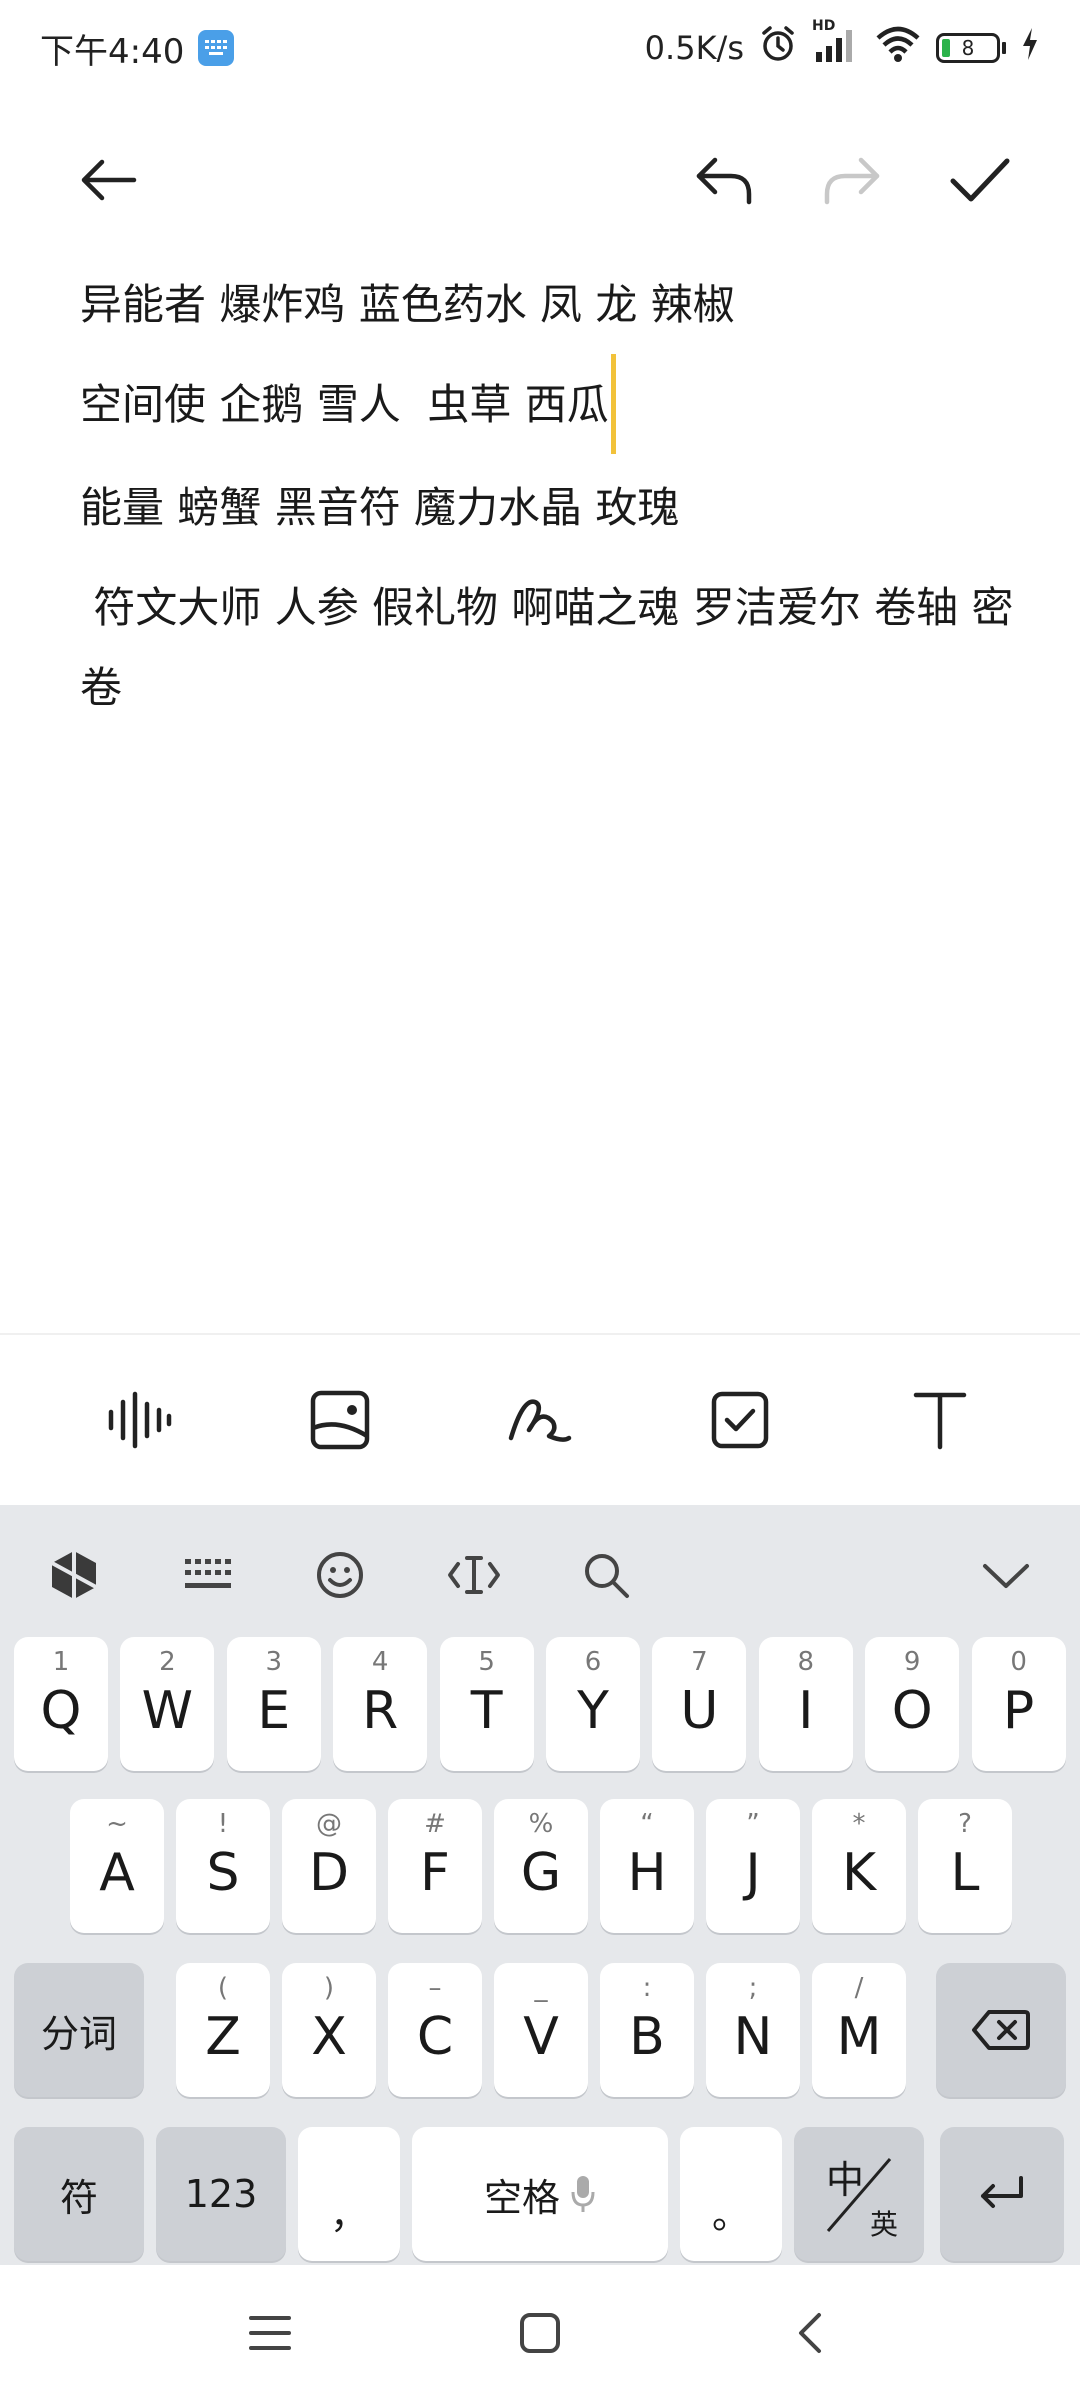  I want to click on handwriting-button, so click(540, 1420).